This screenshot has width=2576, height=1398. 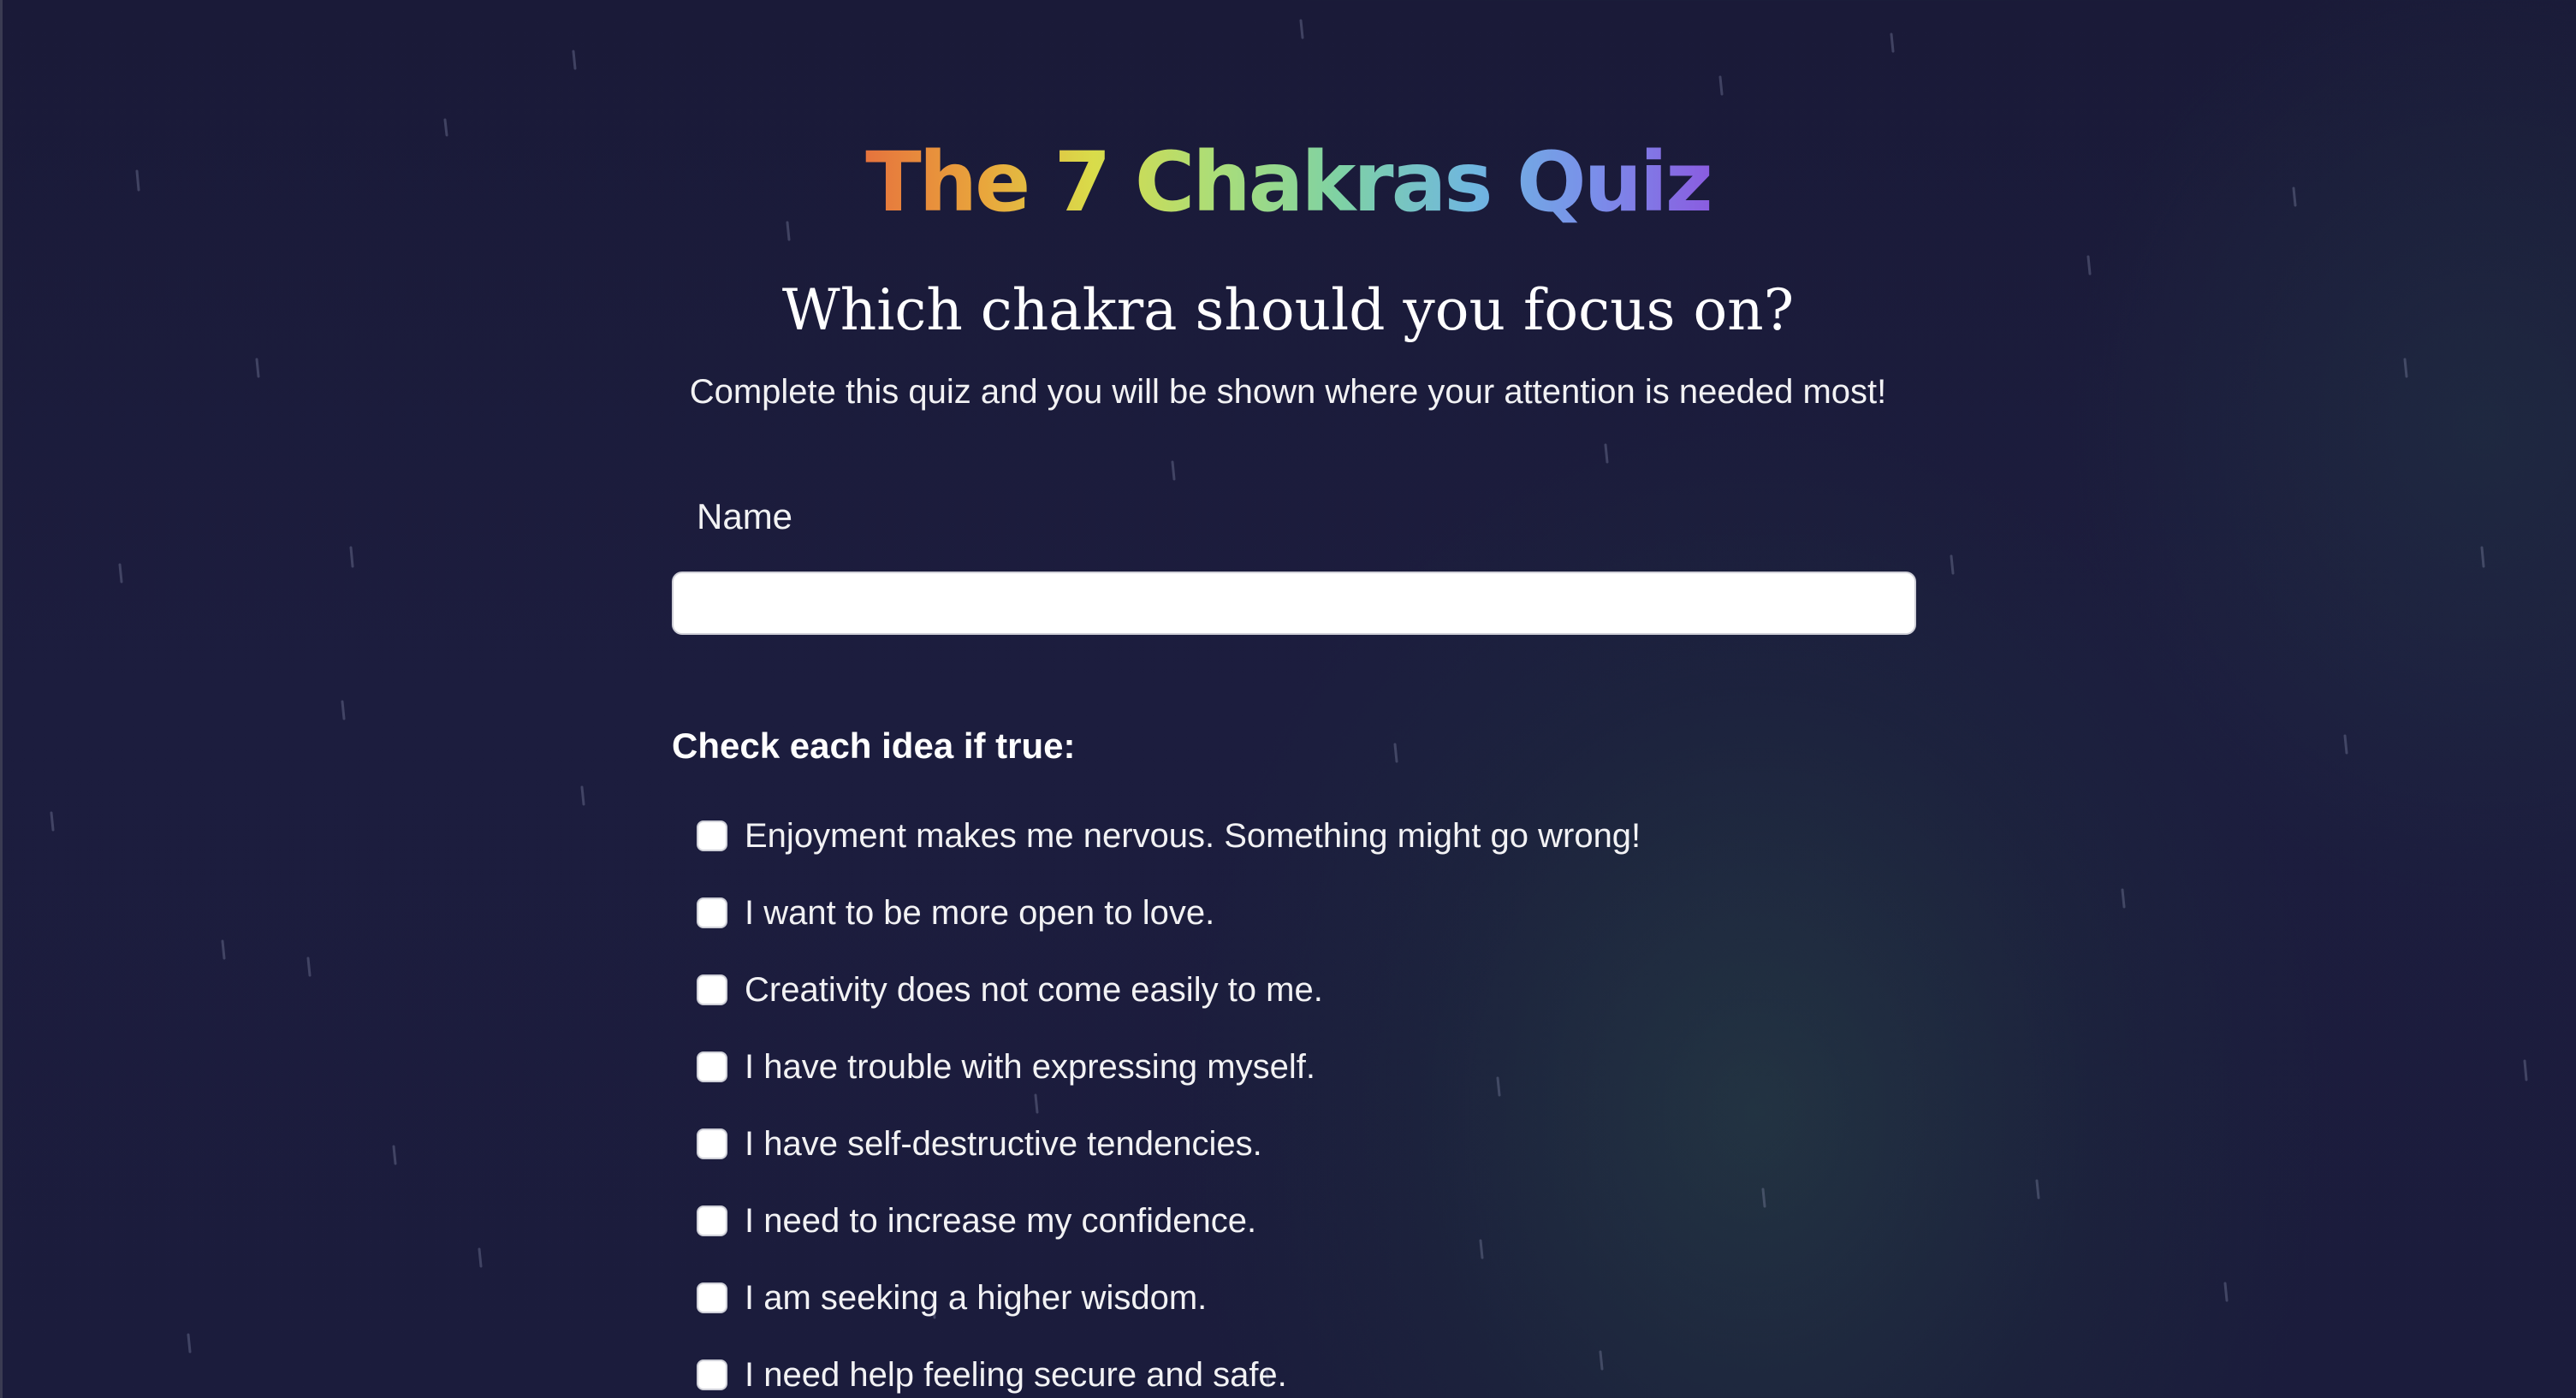 I want to click on name-input, so click(x=1294, y=603).